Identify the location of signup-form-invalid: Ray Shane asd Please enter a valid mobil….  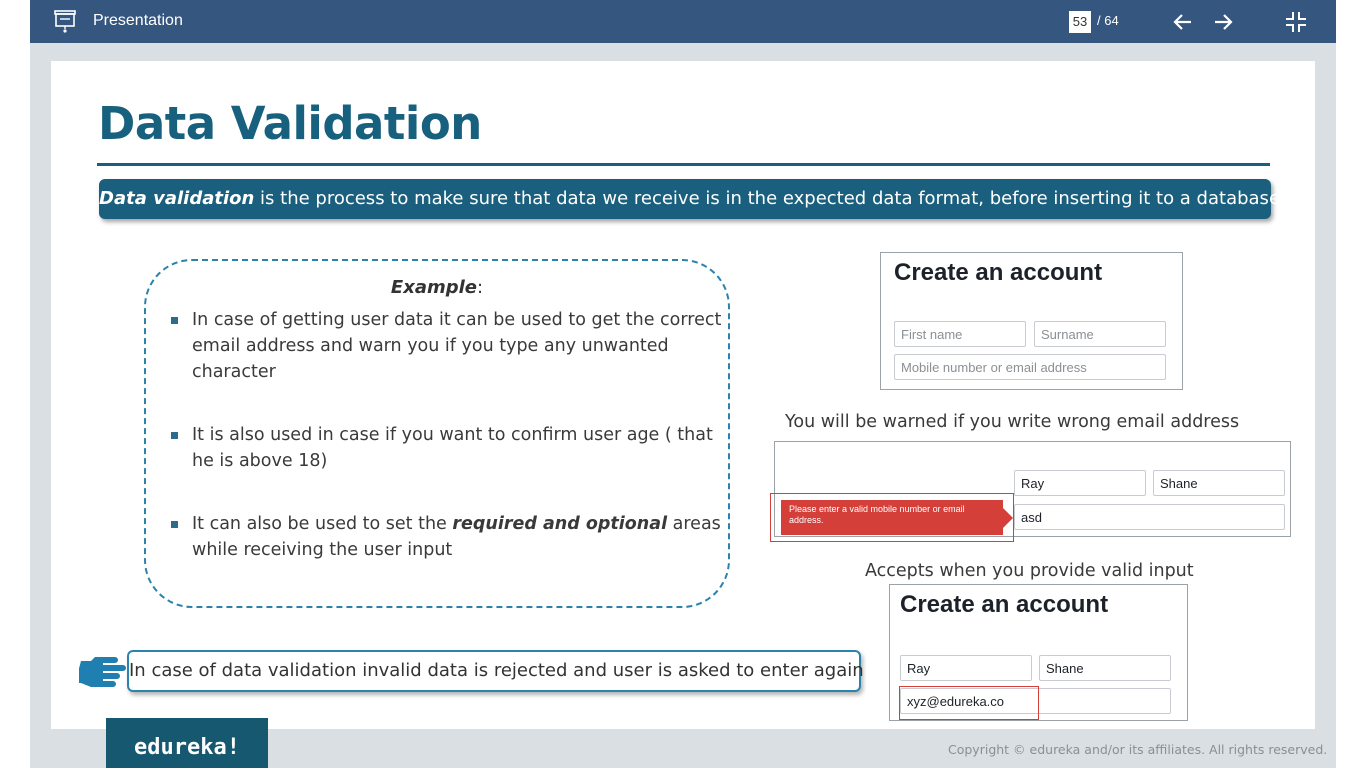
(1030, 491).